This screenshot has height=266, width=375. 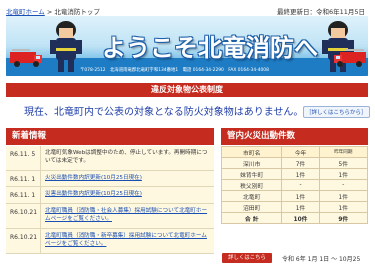 I want to click on municipality-cell: 北竜町, so click(x=251, y=196).